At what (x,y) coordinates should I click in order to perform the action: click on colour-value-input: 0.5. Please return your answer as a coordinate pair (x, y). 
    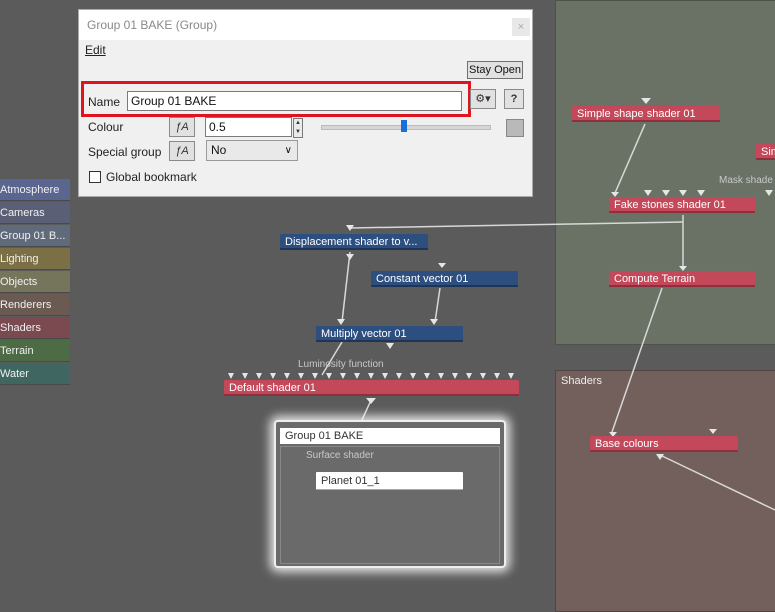
    Looking at the image, I should click on (248, 127).